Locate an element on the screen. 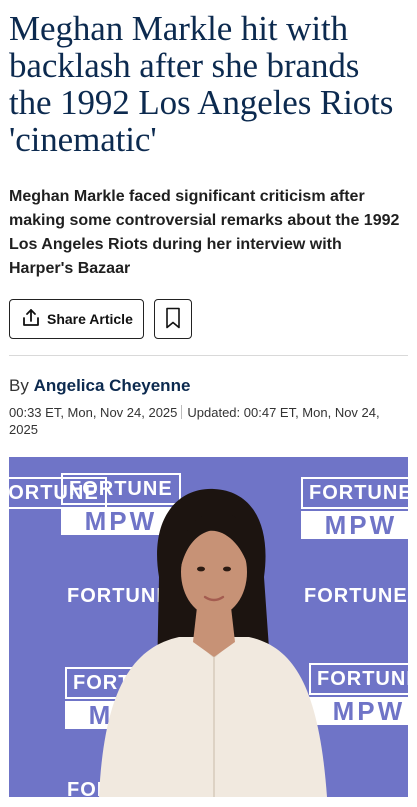 This screenshot has width=417, height=807. share-icon is located at coordinates (31, 319).